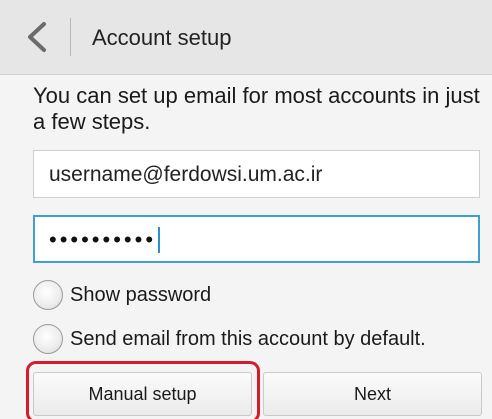  What do you see at coordinates (186, 174) in the screenshot?
I see `email-field-value: username@ferdowsi.um.ac.ir` at bounding box center [186, 174].